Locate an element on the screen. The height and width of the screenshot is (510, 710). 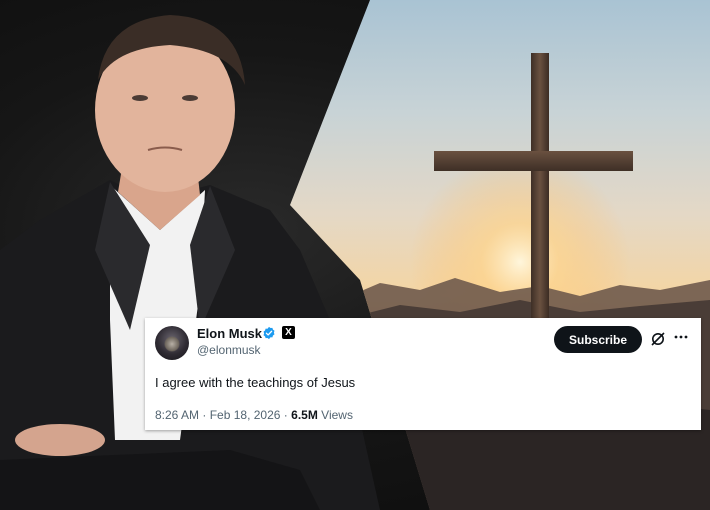
views-count: 6.5M is located at coordinates (304, 415).